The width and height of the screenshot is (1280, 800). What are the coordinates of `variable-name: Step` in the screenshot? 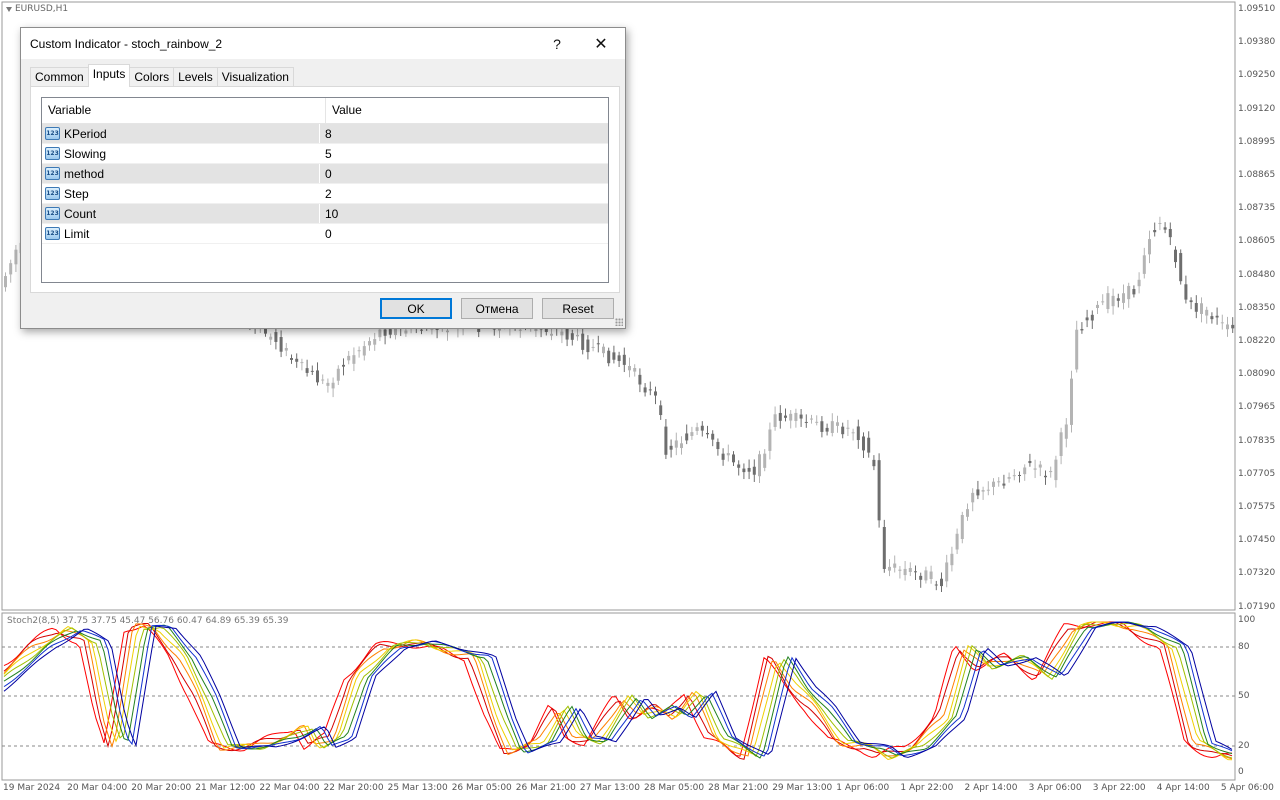 It's located at (76, 193).